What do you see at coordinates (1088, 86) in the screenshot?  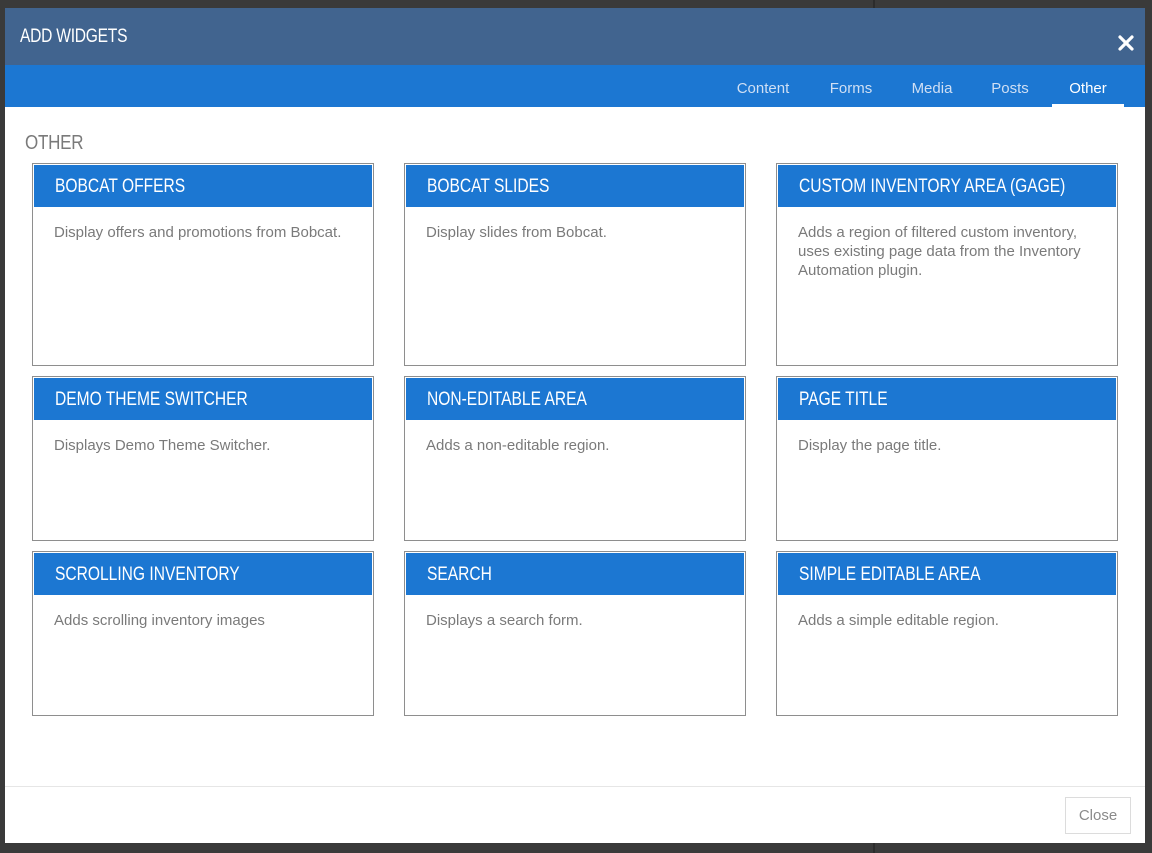 I see `tab-other: Other` at bounding box center [1088, 86].